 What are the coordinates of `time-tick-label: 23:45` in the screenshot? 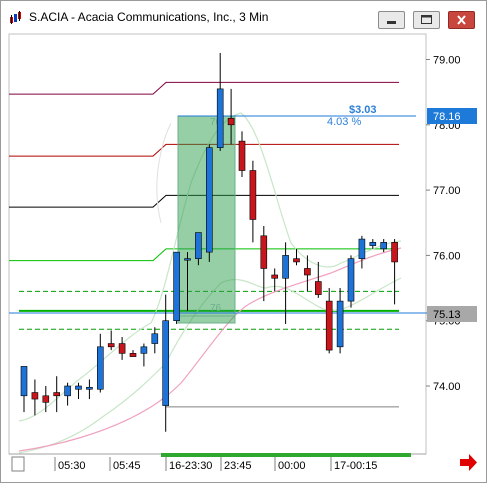 It's located at (238, 466).